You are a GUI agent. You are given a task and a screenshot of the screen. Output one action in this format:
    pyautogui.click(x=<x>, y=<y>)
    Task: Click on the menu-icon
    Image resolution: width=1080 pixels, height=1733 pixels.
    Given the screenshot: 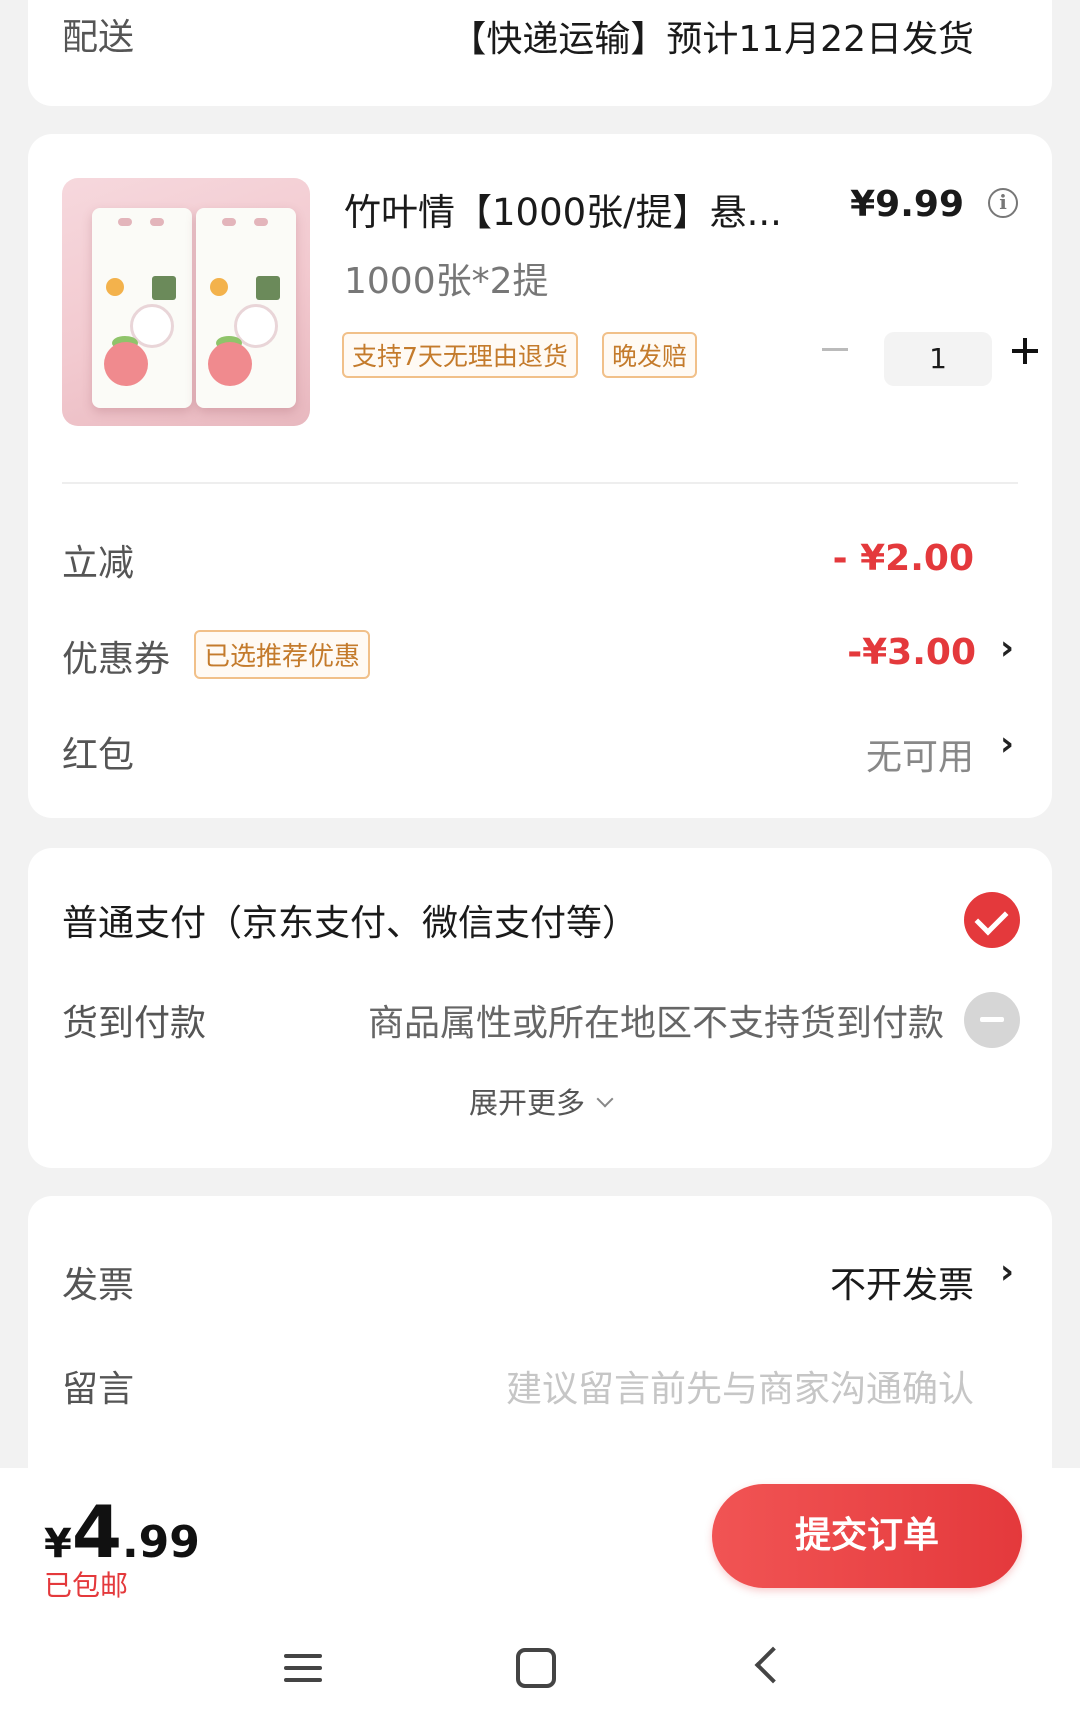 What is the action you would take?
    pyautogui.click(x=304, y=1670)
    